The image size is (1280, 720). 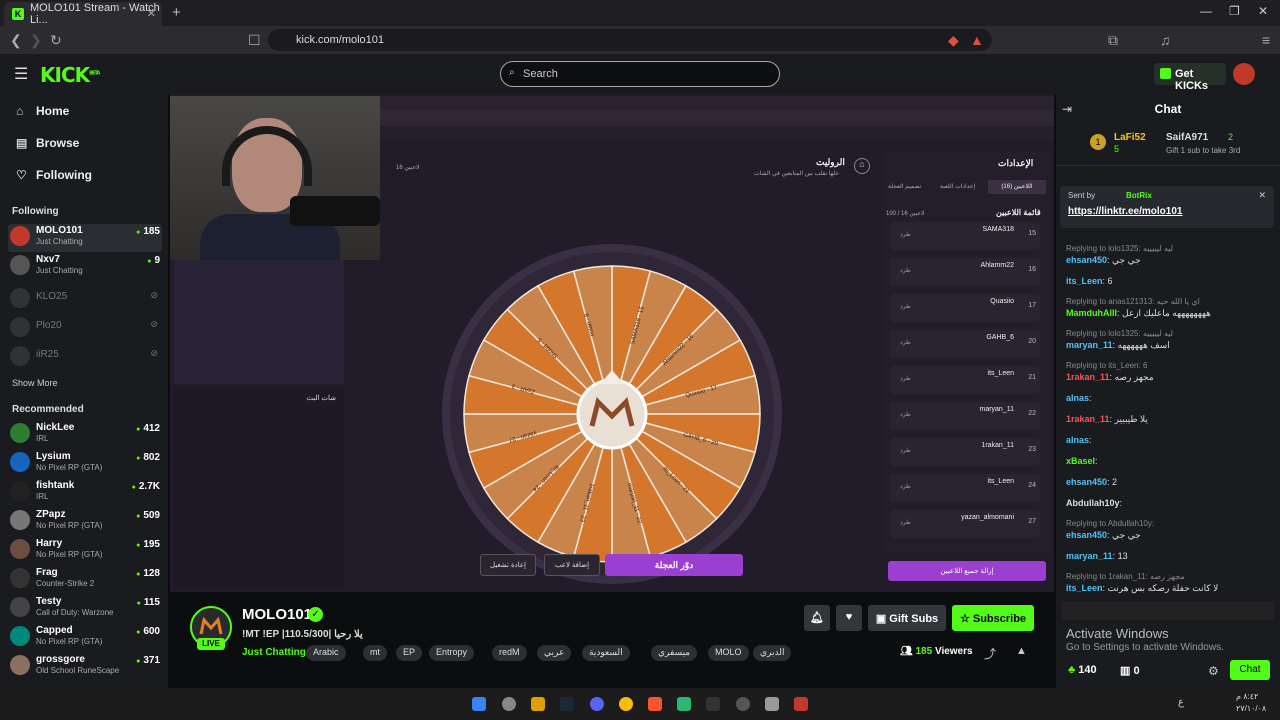 I want to click on get-kicks-button: Get KICKs, so click(x=1190, y=77).